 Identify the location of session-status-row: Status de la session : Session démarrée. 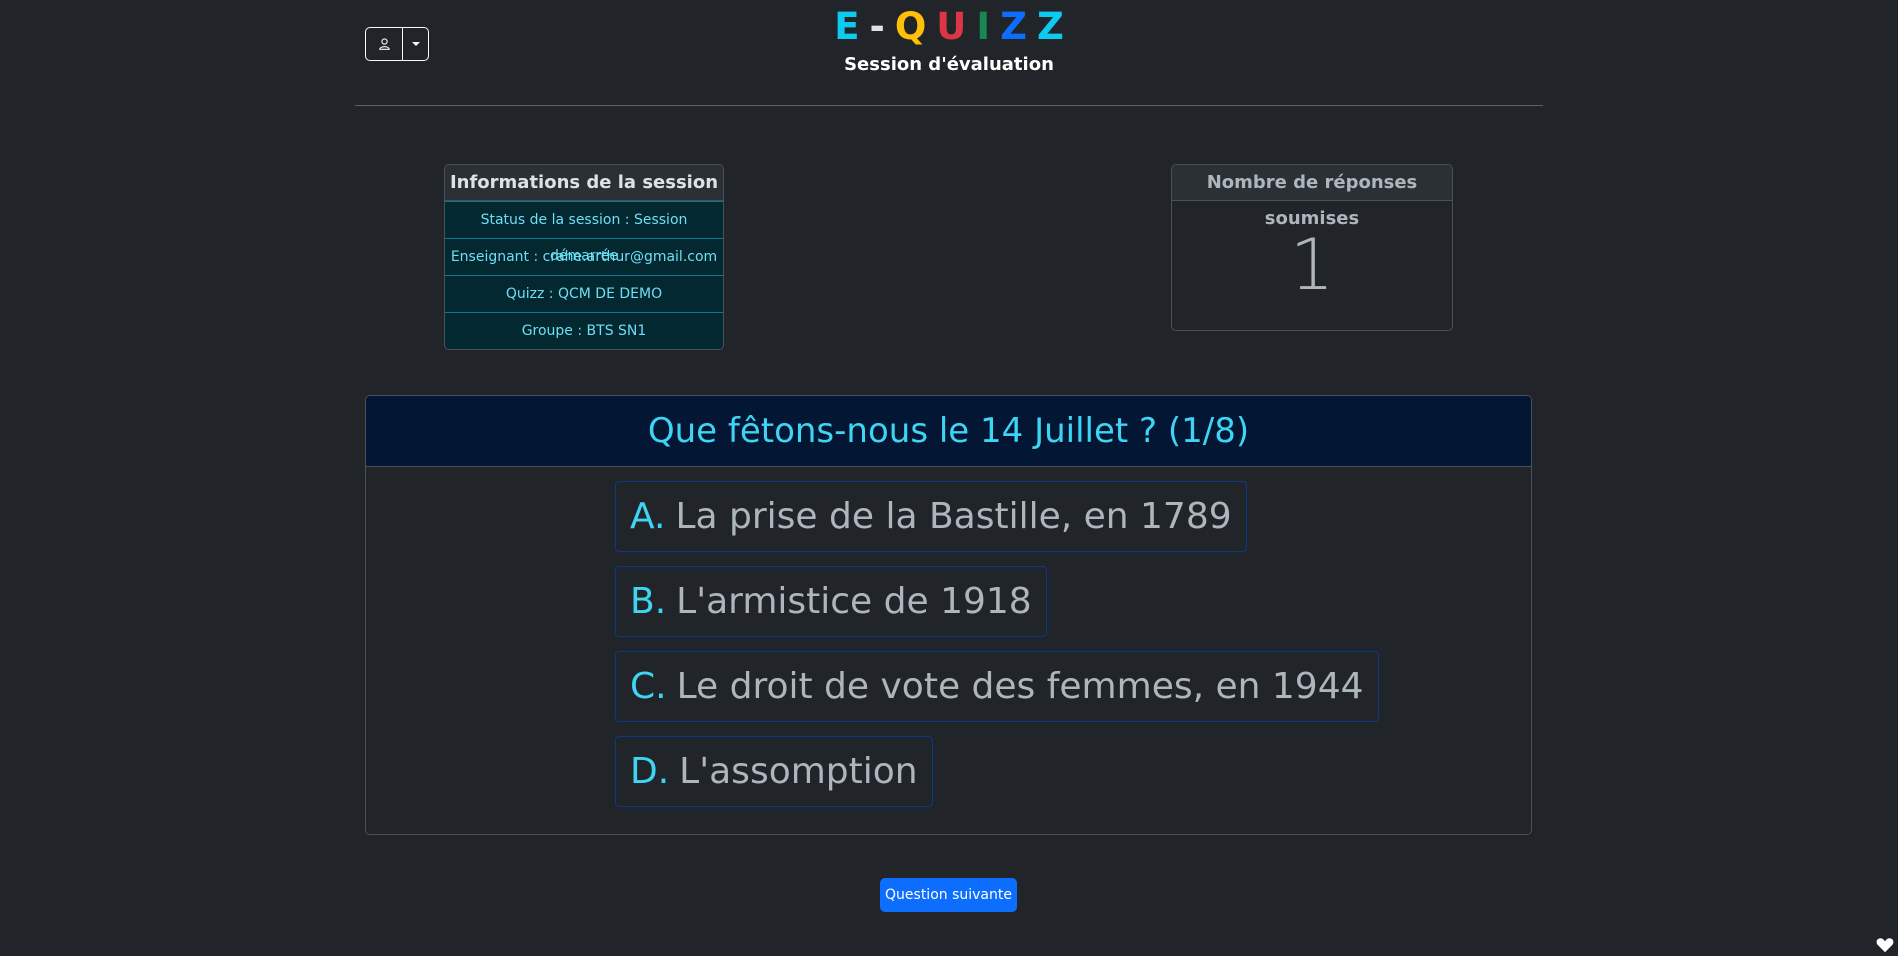
(584, 232).